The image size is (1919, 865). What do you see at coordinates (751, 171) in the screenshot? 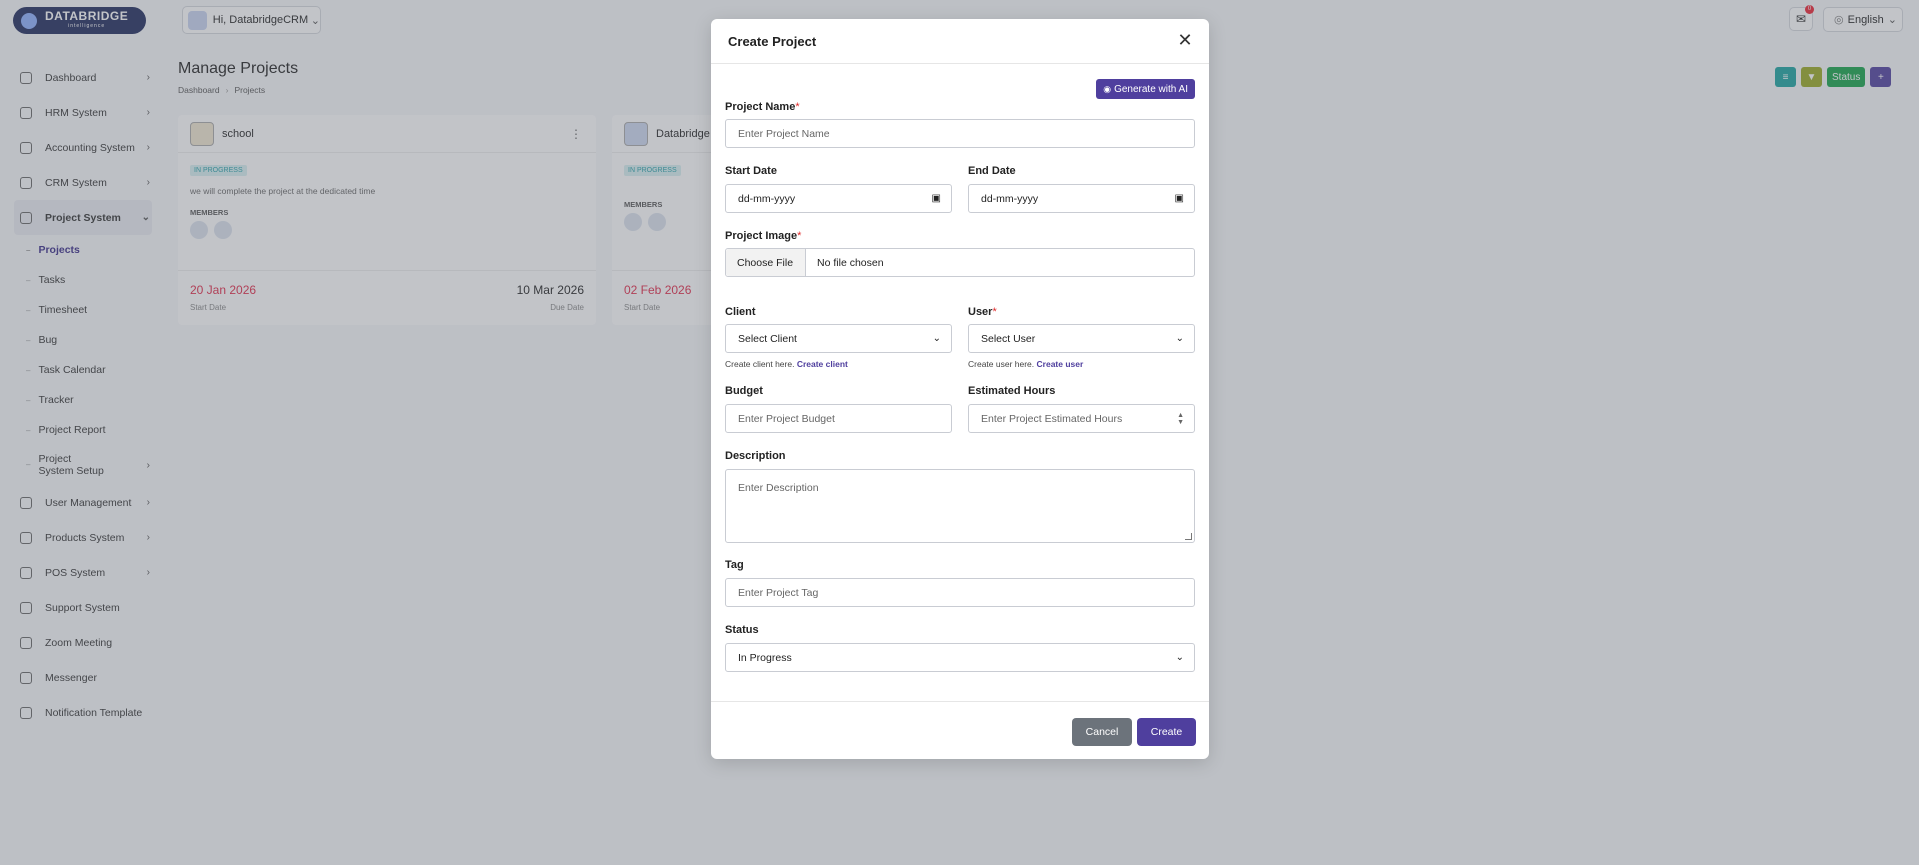
I see `start-date-label: Start Date` at bounding box center [751, 171].